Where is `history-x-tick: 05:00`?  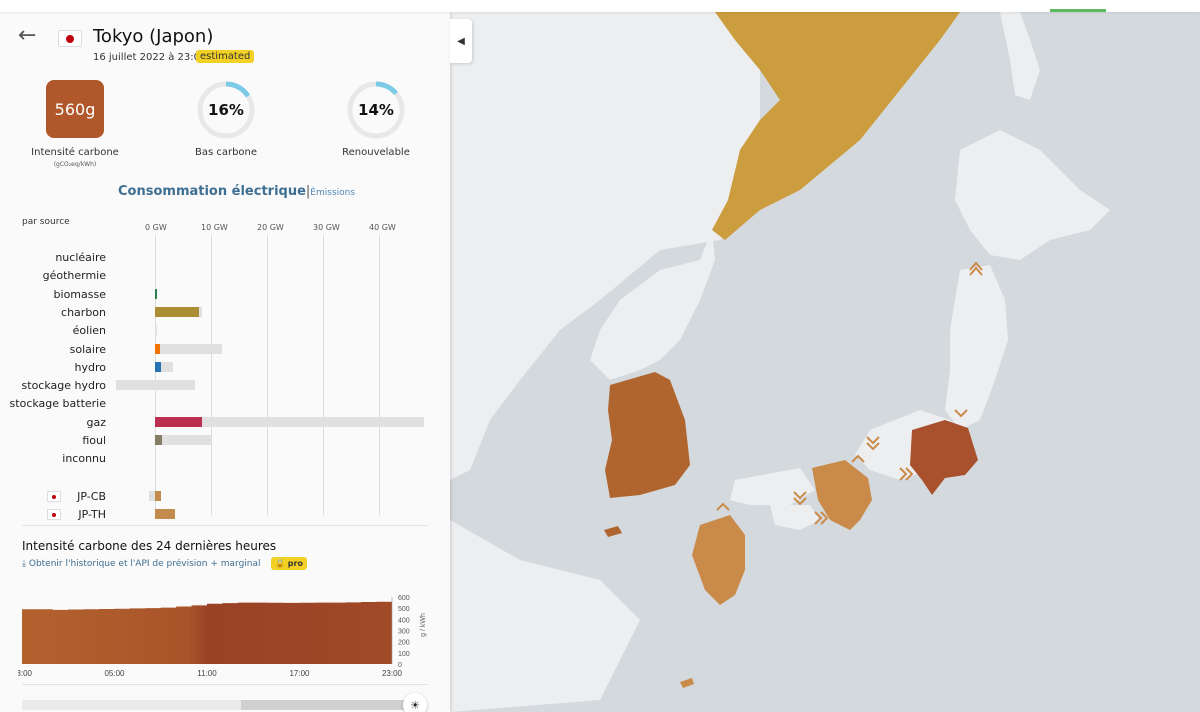
history-x-tick: 05:00 is located at coordinates (114, 673).